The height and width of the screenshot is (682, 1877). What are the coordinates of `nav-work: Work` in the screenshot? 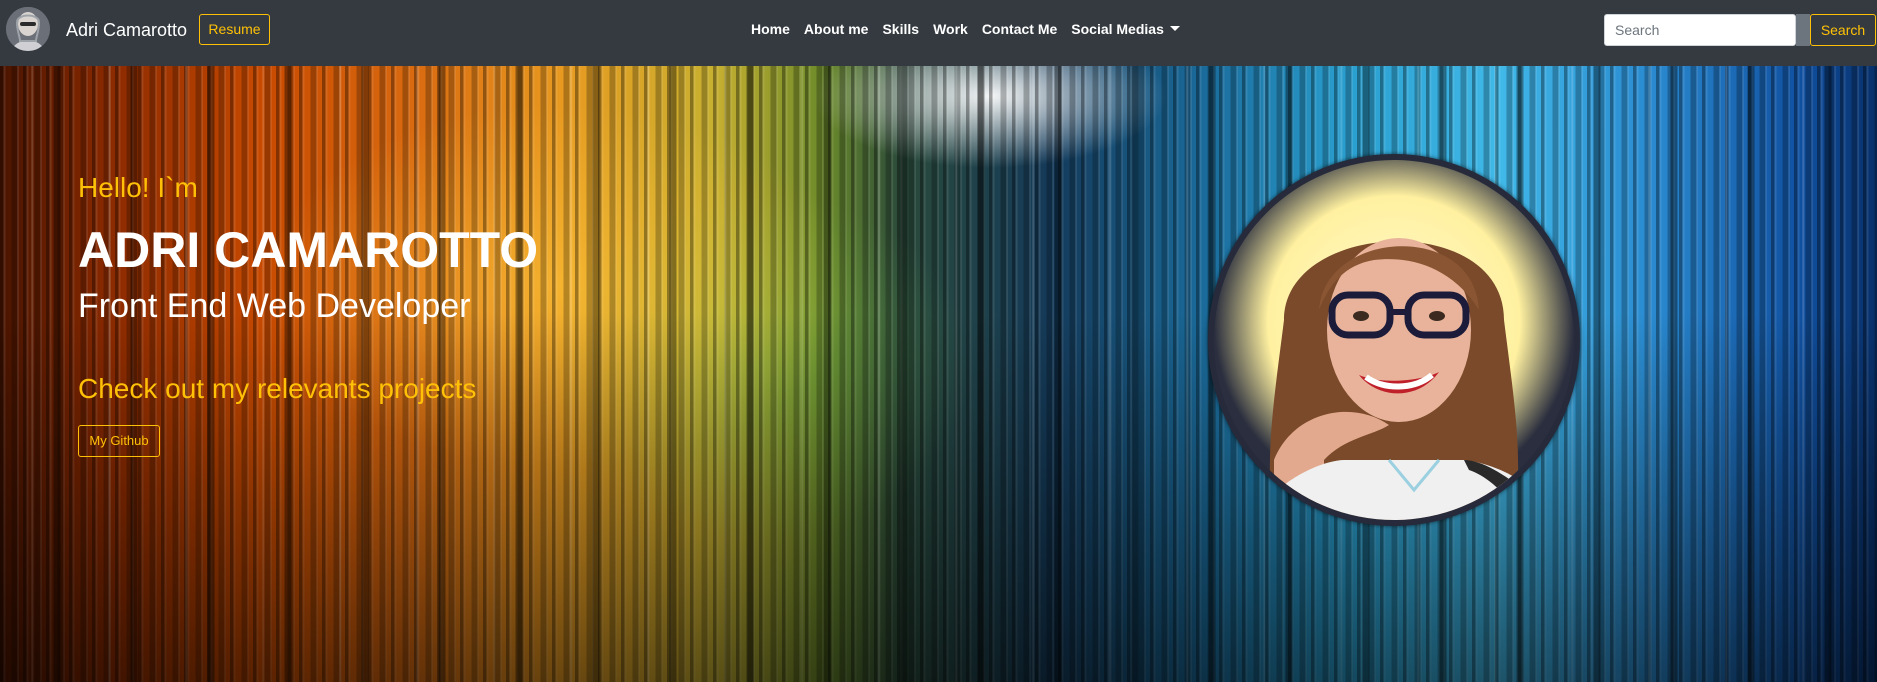 It's located at (950, 29).